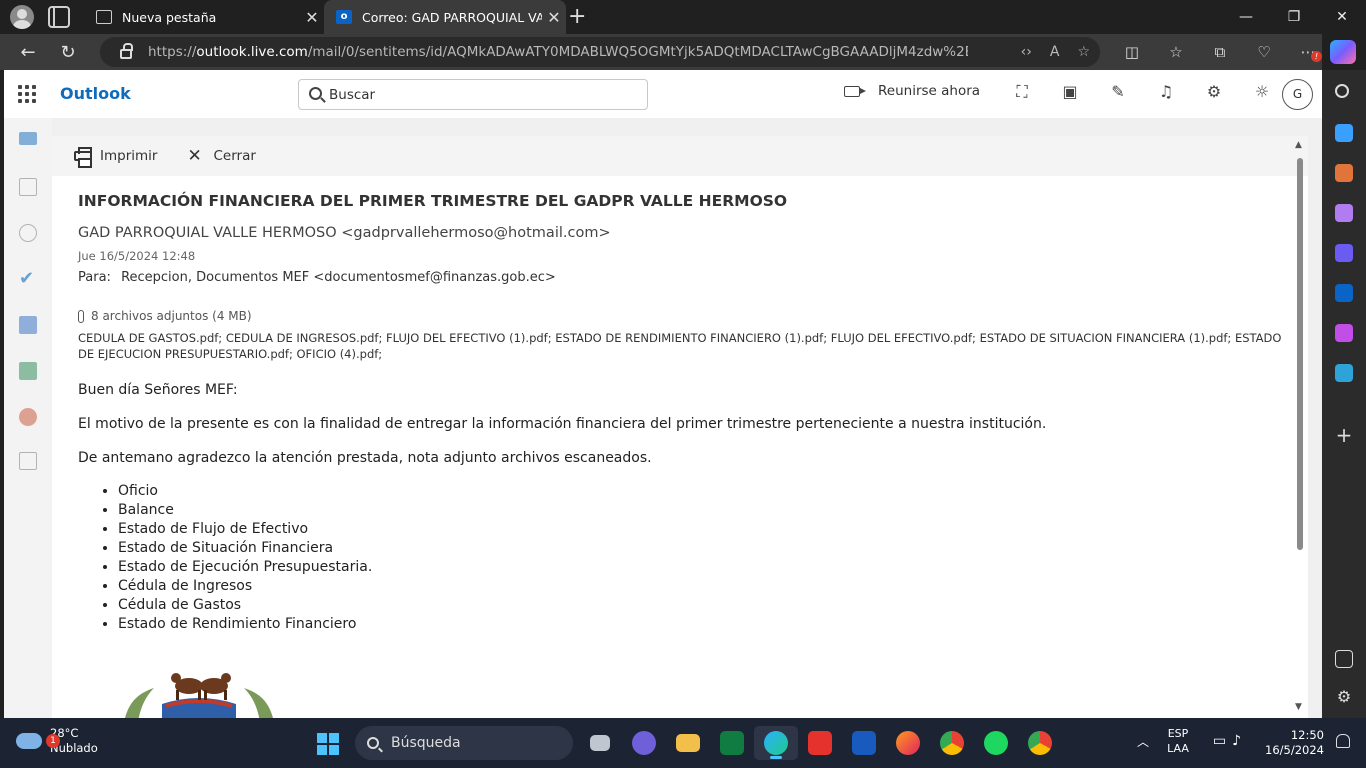 Image resolution: width=1366 pixels, height=768 pixels. I want to click on task-view-icon, so click(600, 743).